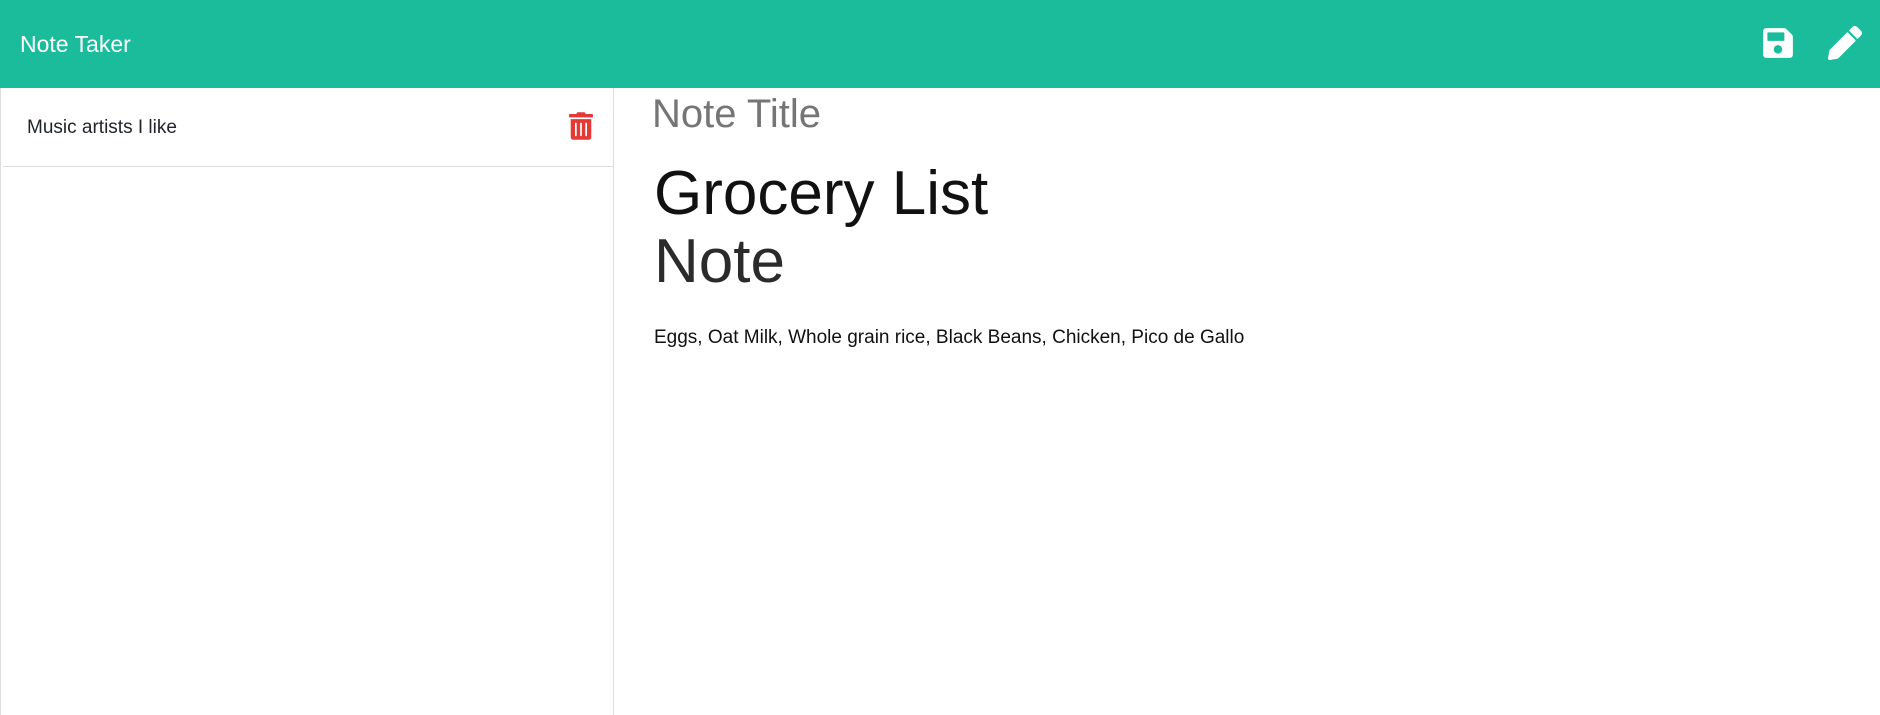 The image size is (1880, 715). What do you see at coordinates (102, 127) in the screenshot?
I see `note-list-item-title: Music artists I like` at bounding box center [102, 127].